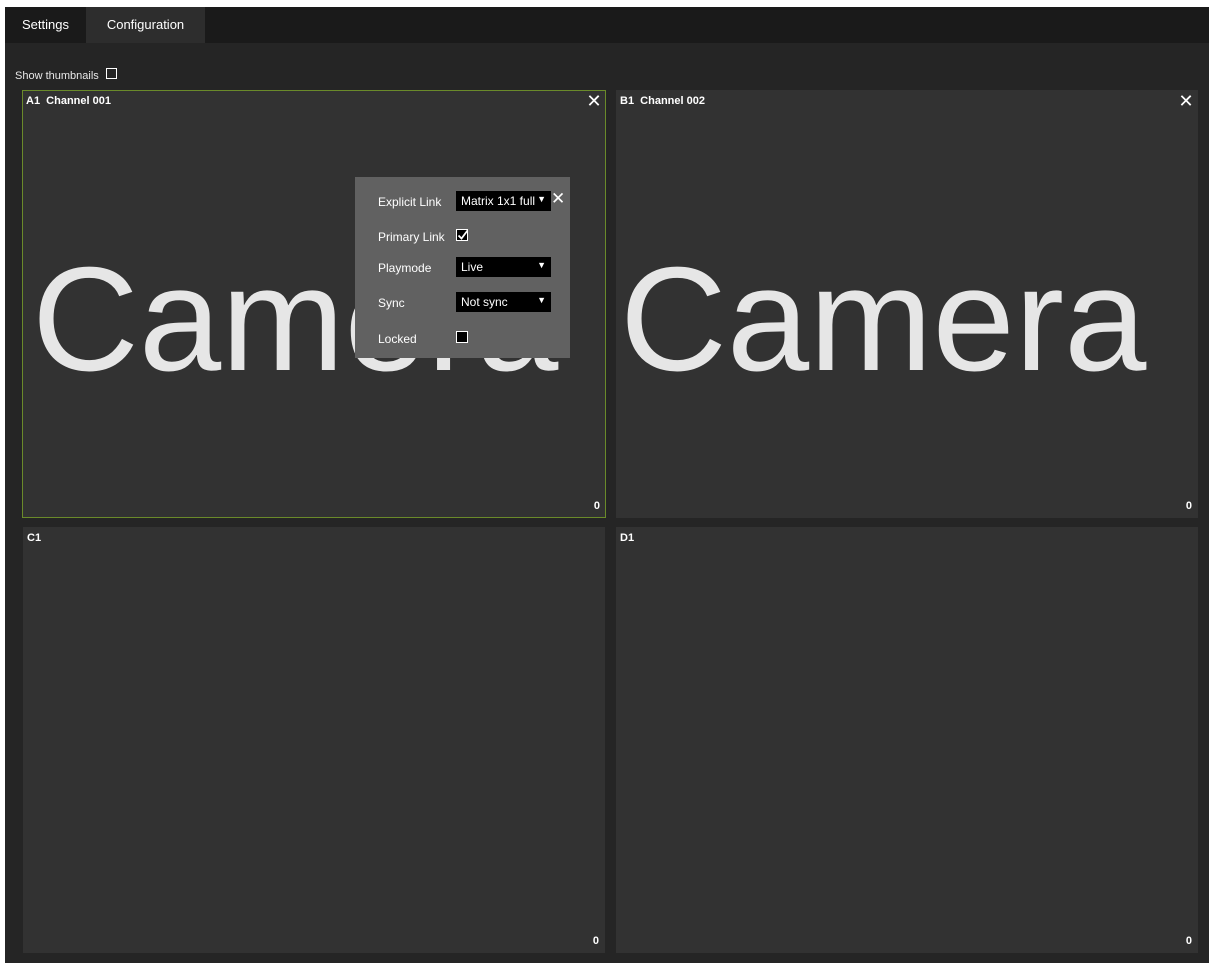 This screenshot has width=1214, height=967. I want to click on cell-title: B1 Channel 002, so click(662, 101).